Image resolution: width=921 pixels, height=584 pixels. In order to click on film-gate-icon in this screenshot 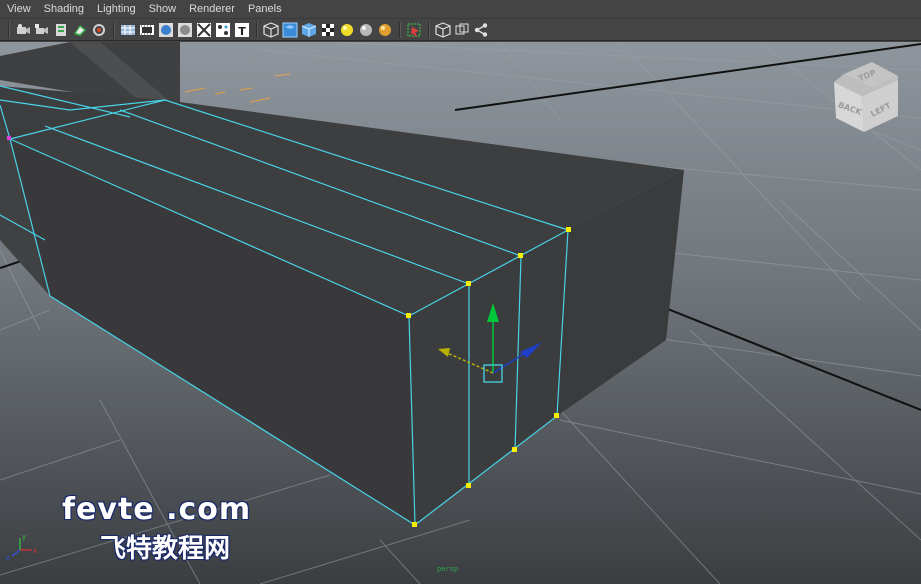, I will do `click(146, 29)`.